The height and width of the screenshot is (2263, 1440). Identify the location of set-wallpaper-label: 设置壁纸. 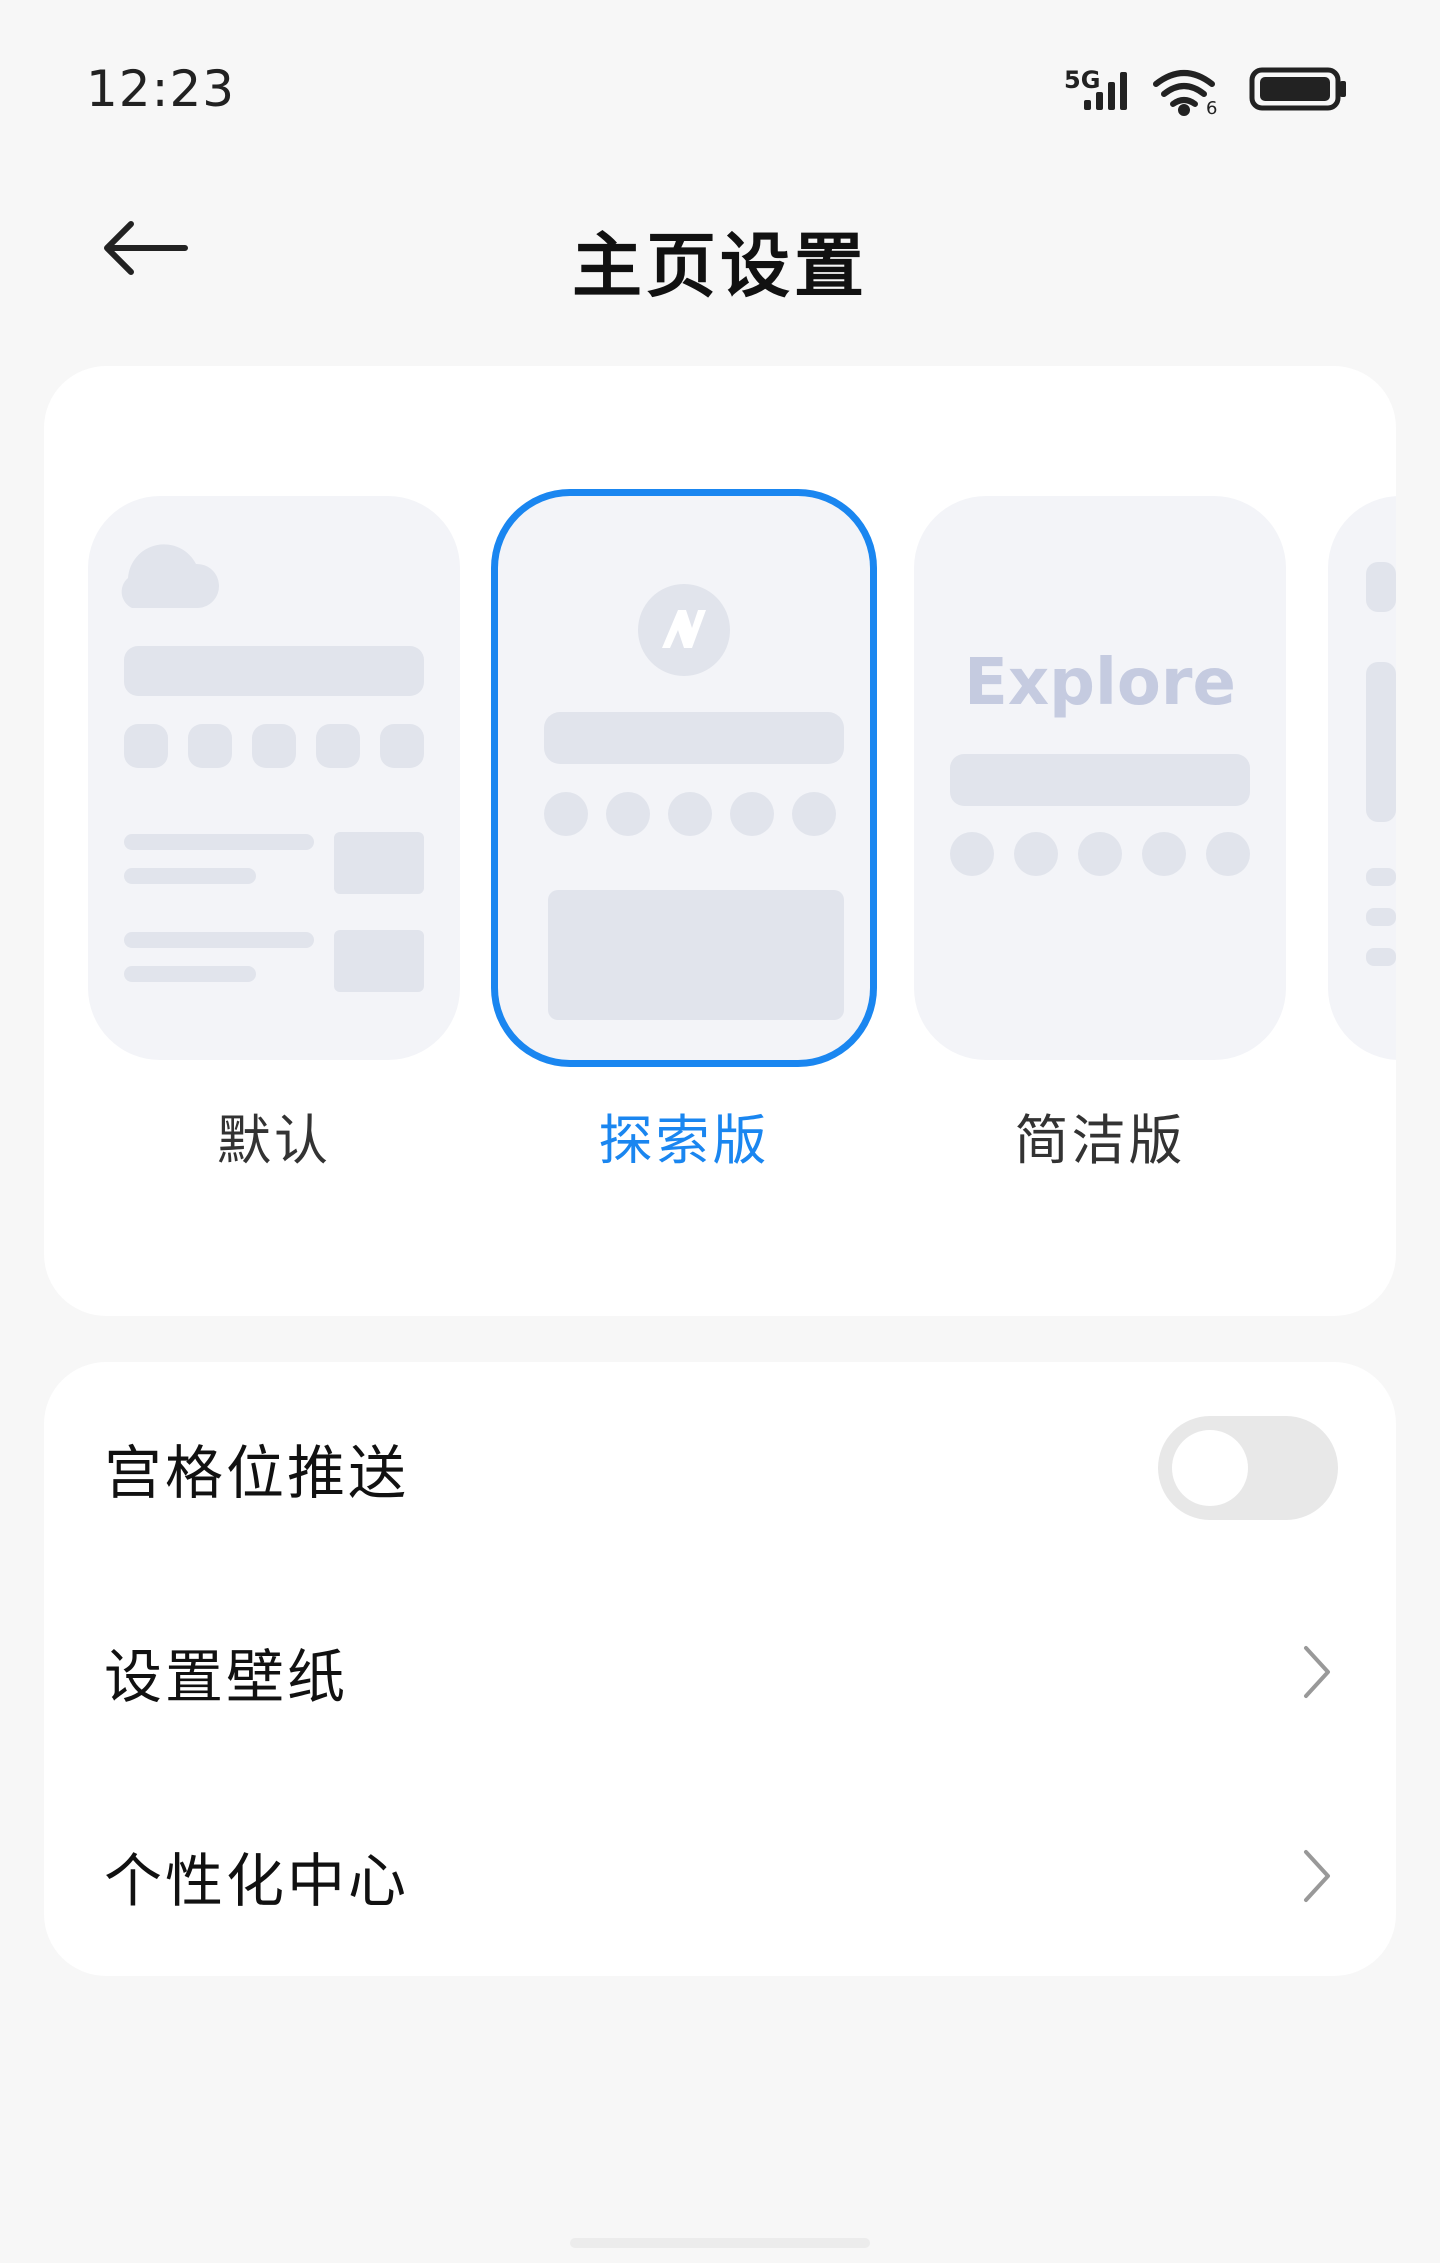
(226, 1677).